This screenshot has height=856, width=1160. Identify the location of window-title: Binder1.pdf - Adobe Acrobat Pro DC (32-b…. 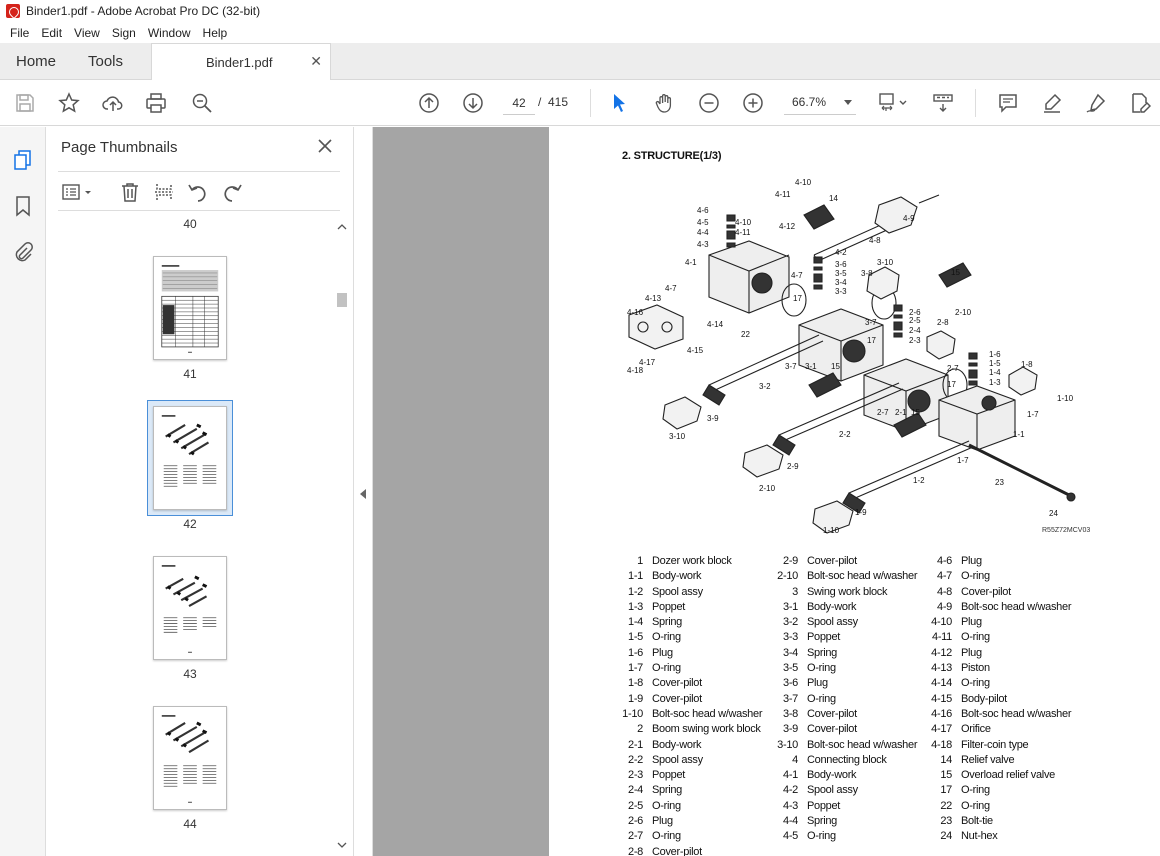
(143, 11).